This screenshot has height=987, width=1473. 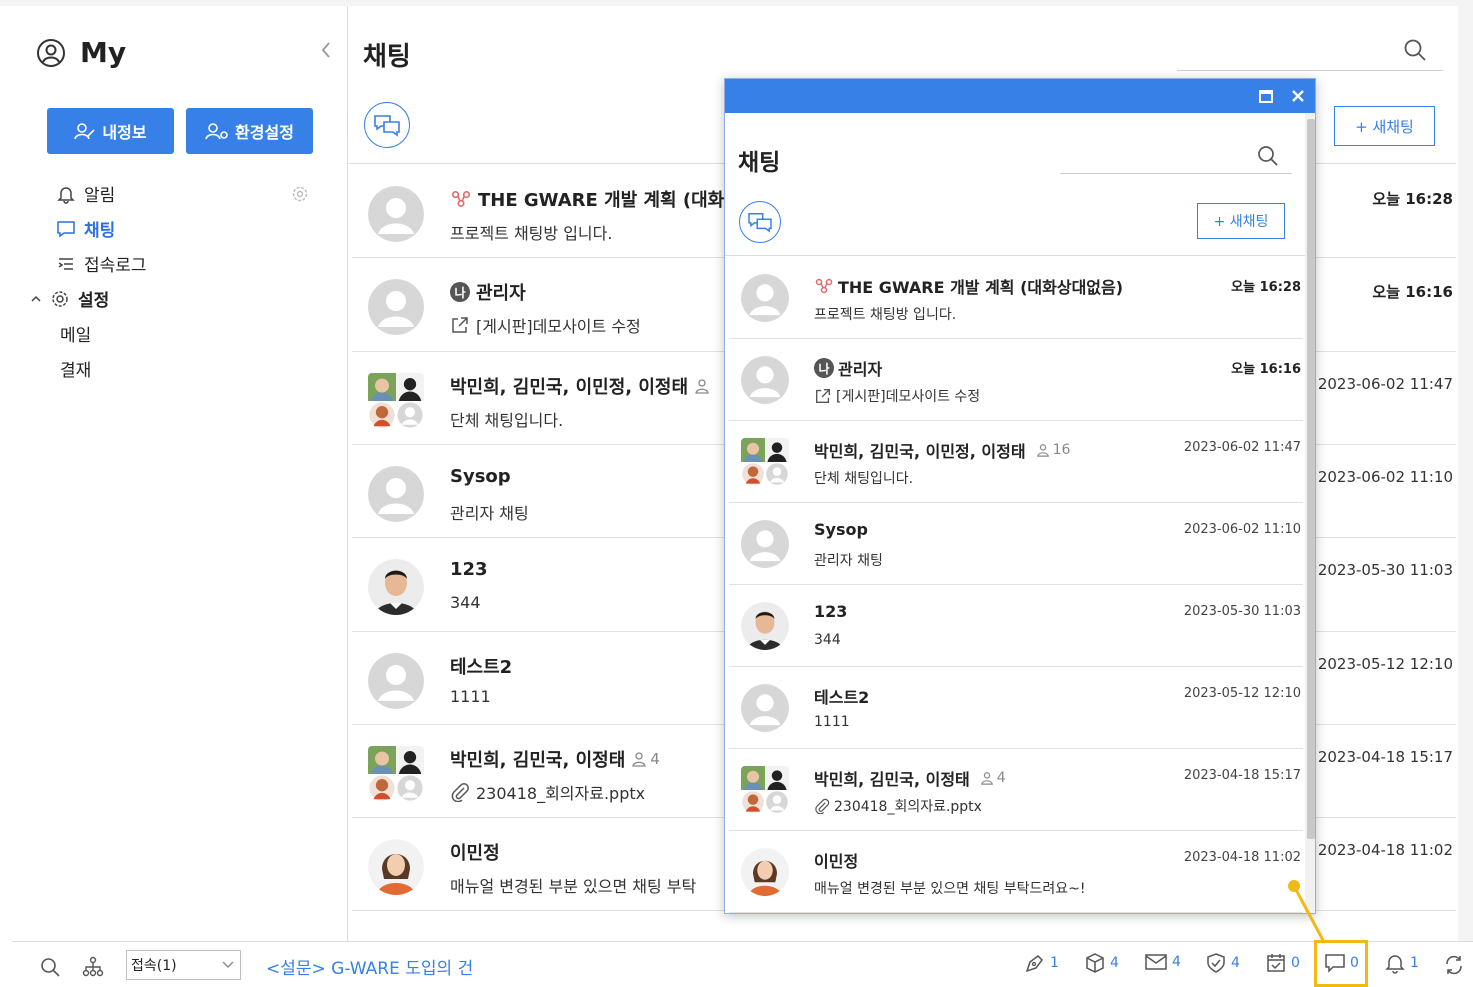 What do you see at coordinates (1242, 611) in the screenshot?
I see `message-time: 2023-05-30 11:03` at bounding box center [1242, 611].